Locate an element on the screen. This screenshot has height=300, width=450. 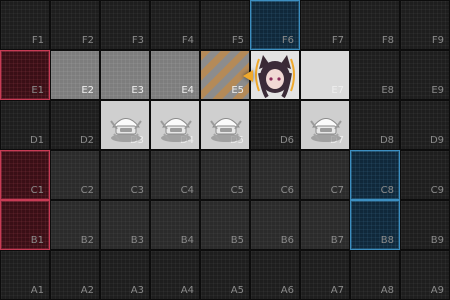
tile-label: B4 is located at coordinates (187, 240).